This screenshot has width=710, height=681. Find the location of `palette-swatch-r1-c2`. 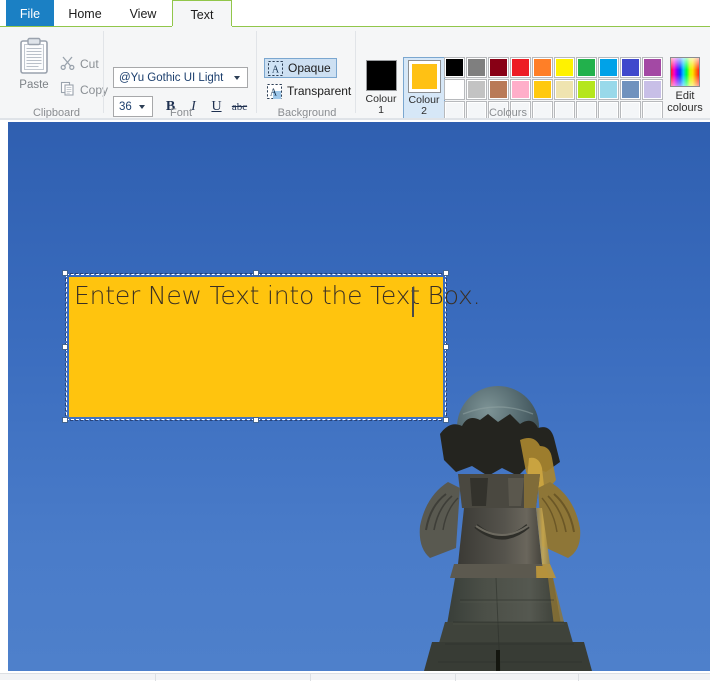

palette-swatch-r1-c2 is located at coordinates (476, 67).